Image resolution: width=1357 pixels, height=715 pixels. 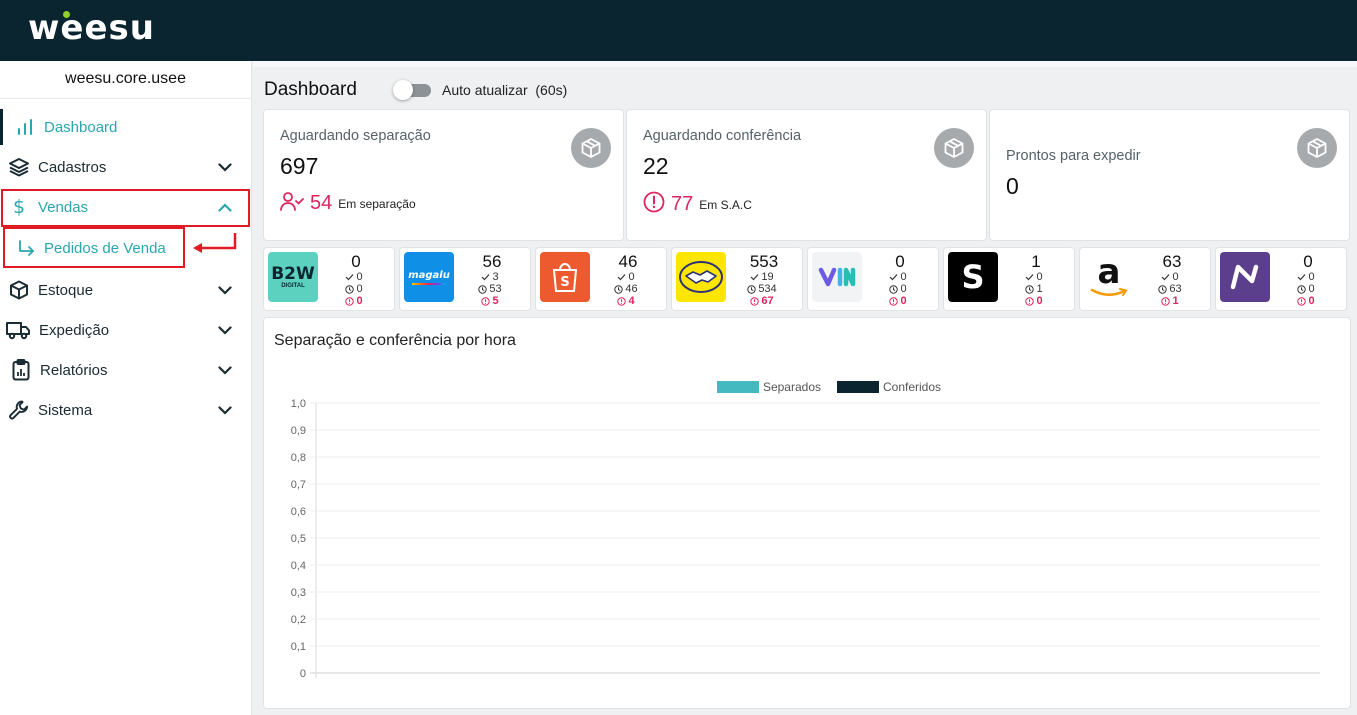 I want to click on marketplace-alert-value: 5, so click(x=495, y=301).